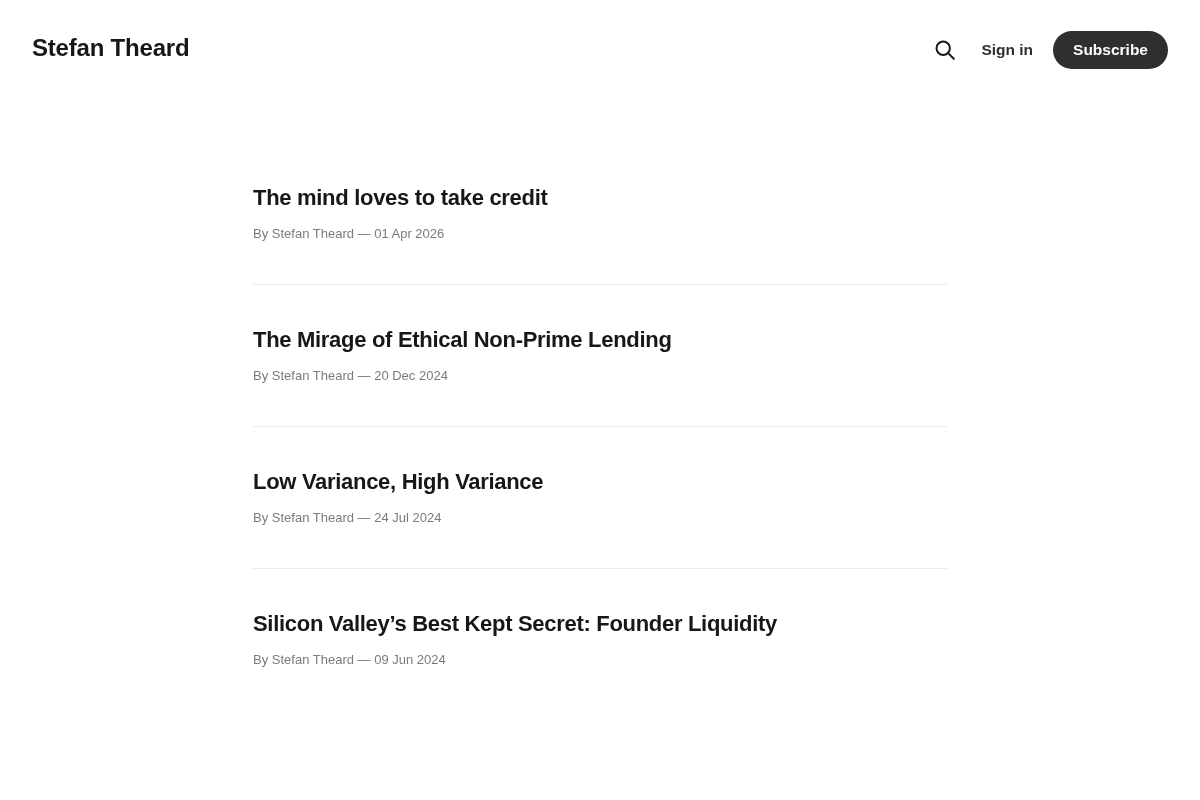 Image resolution: width=1200 pixels, height=800 pixels. Describe the element at coordinates (1007, 50) in the screenshot. I see `sign-in-link: Sign in` at that location.